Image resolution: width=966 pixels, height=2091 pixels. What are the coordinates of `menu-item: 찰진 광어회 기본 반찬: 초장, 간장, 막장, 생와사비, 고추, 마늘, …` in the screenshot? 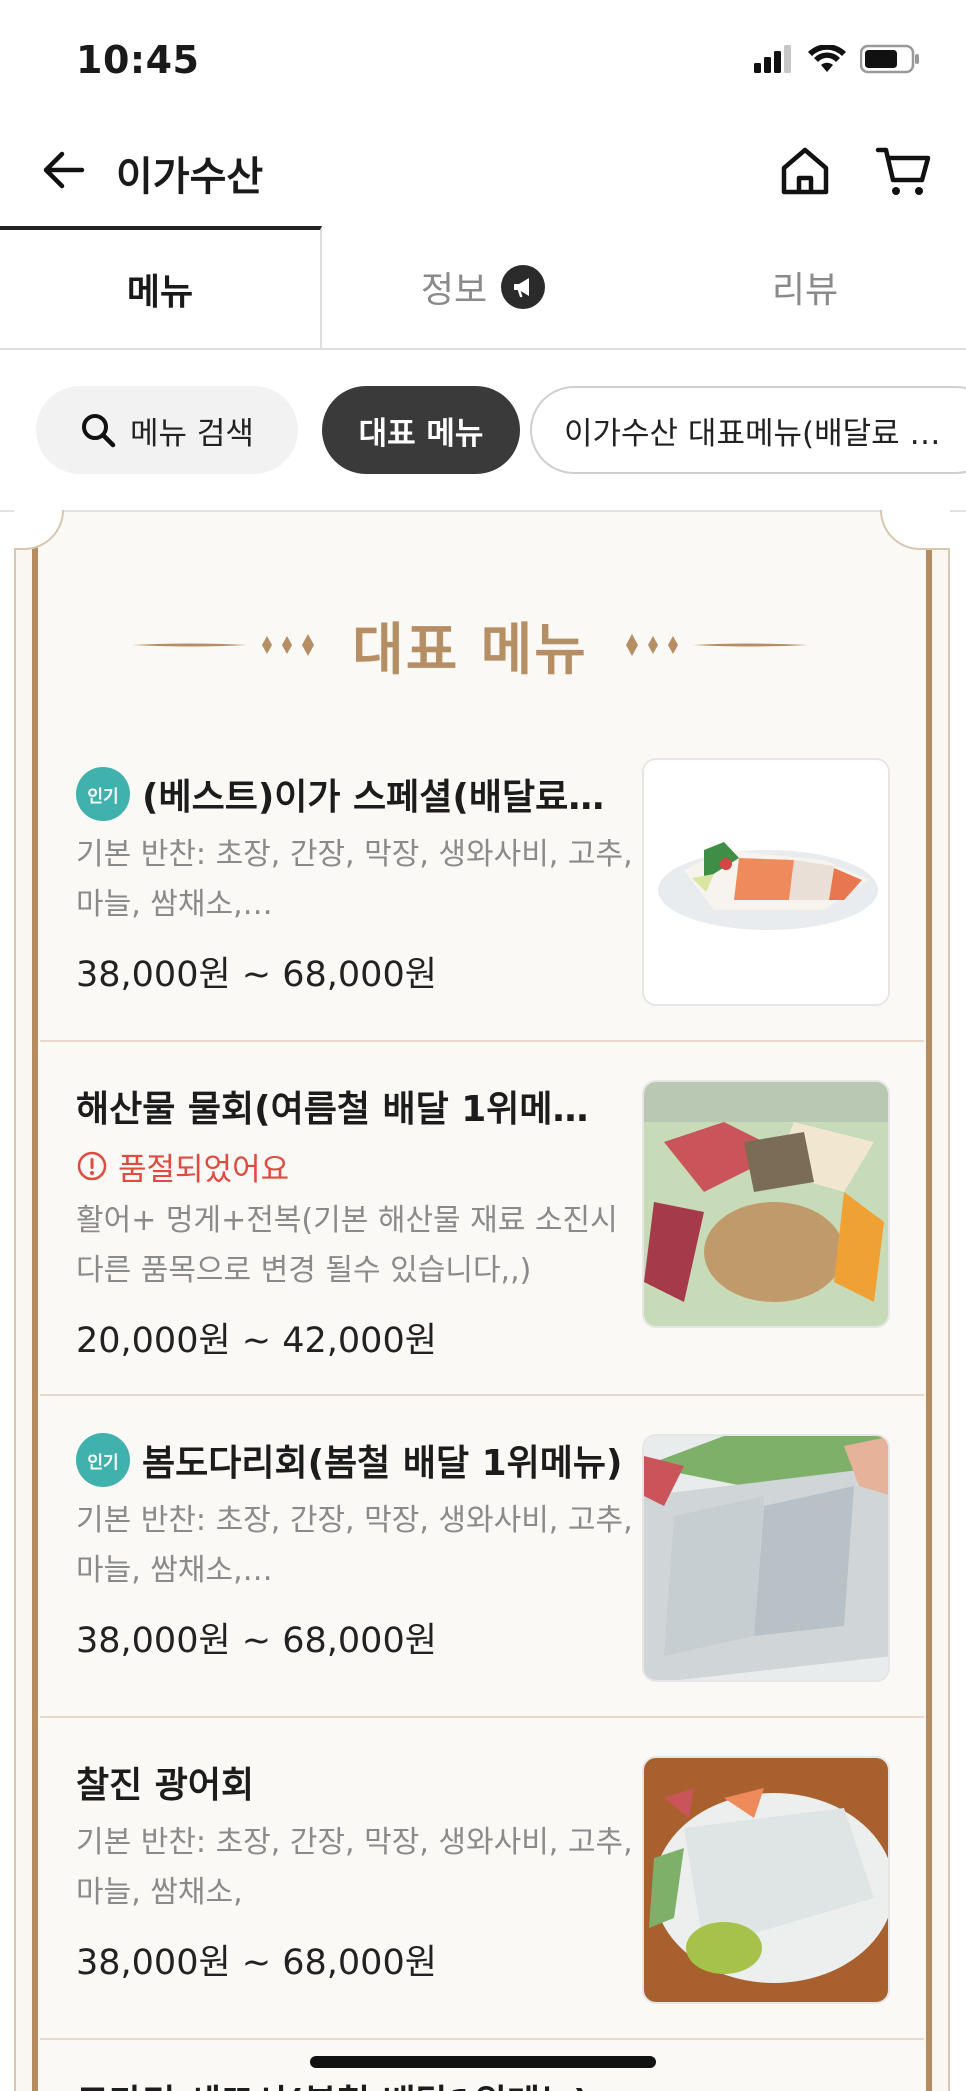 It's located at (482, 1879).